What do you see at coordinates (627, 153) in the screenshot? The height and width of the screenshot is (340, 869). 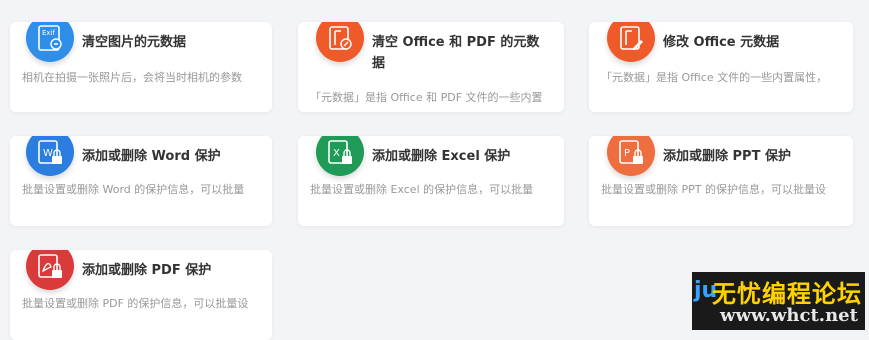 I see `svg-text: P` at bounding box center [627, 153].